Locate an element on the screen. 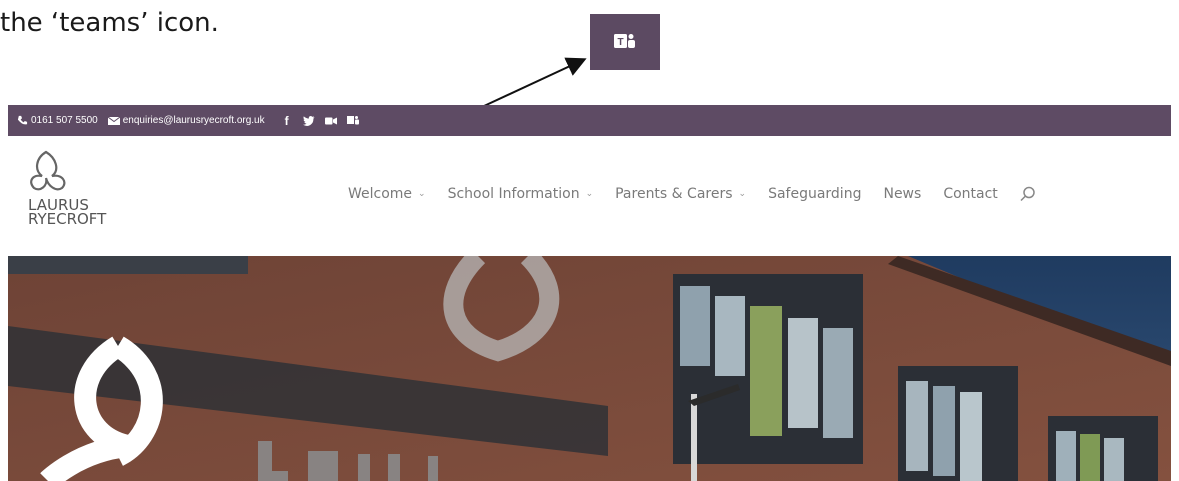 Image resolution: width=1179 pixels, height=481 pixels. nav-label: Contact is located at coordinates (970, 194).